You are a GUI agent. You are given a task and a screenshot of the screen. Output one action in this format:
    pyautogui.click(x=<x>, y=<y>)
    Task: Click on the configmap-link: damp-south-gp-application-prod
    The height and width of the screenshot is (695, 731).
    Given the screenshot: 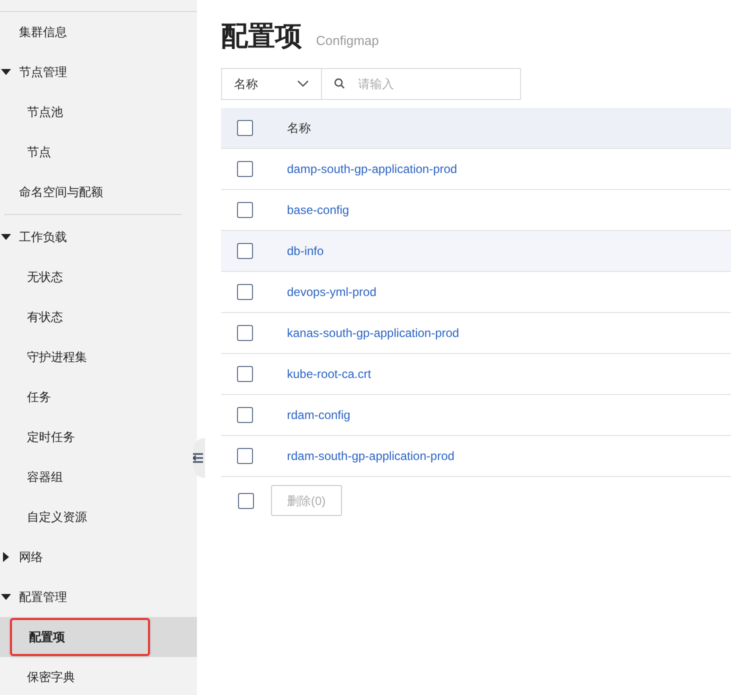 What is the action you would take?
    pyautogui.click(x=372, y=169)
    